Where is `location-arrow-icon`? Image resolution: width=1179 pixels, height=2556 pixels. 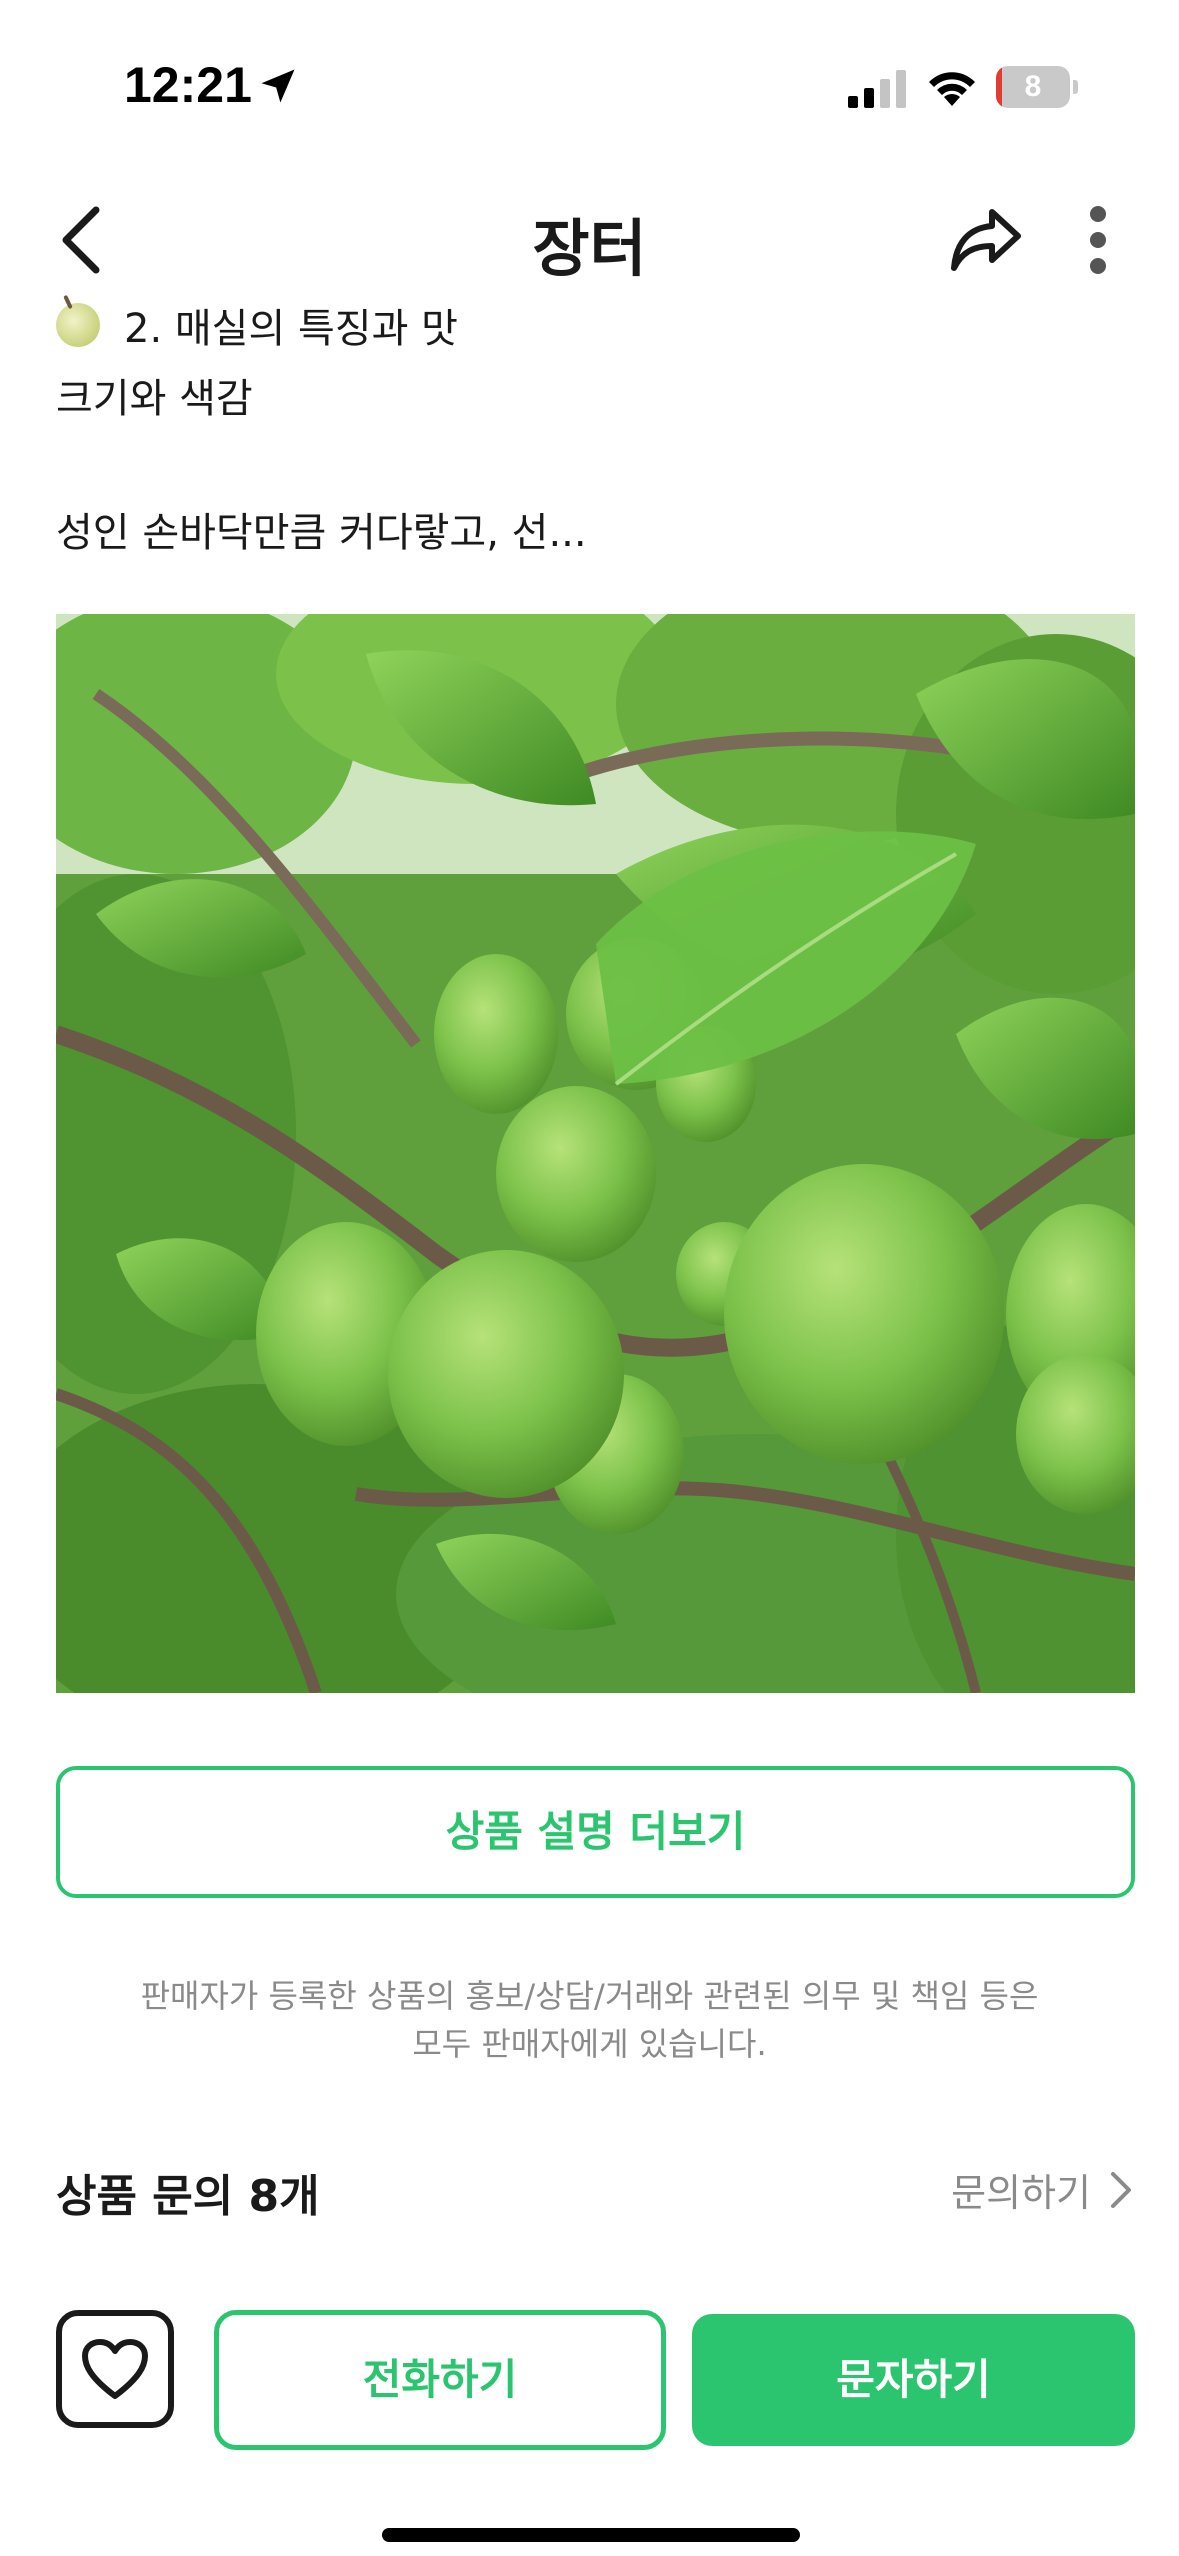
location-arrow-icon is located at coordinates (278, 86).